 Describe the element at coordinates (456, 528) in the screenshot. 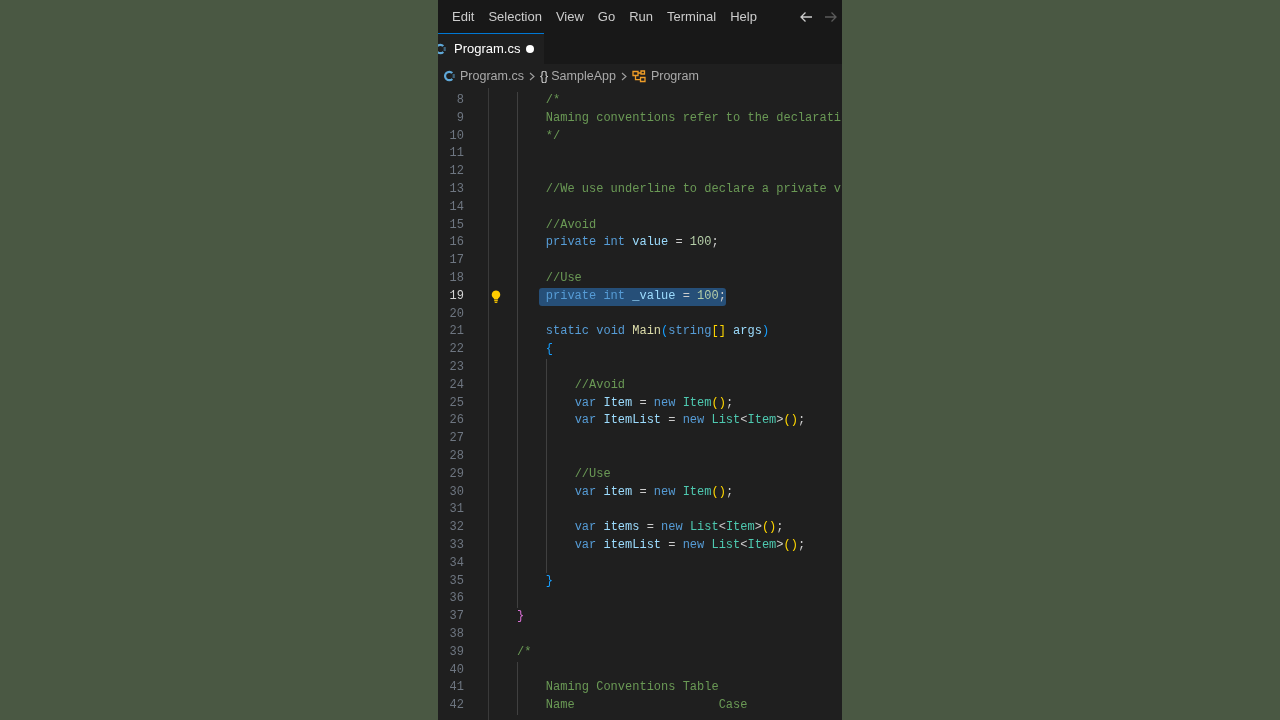

I see `line-number: 32` at that location.